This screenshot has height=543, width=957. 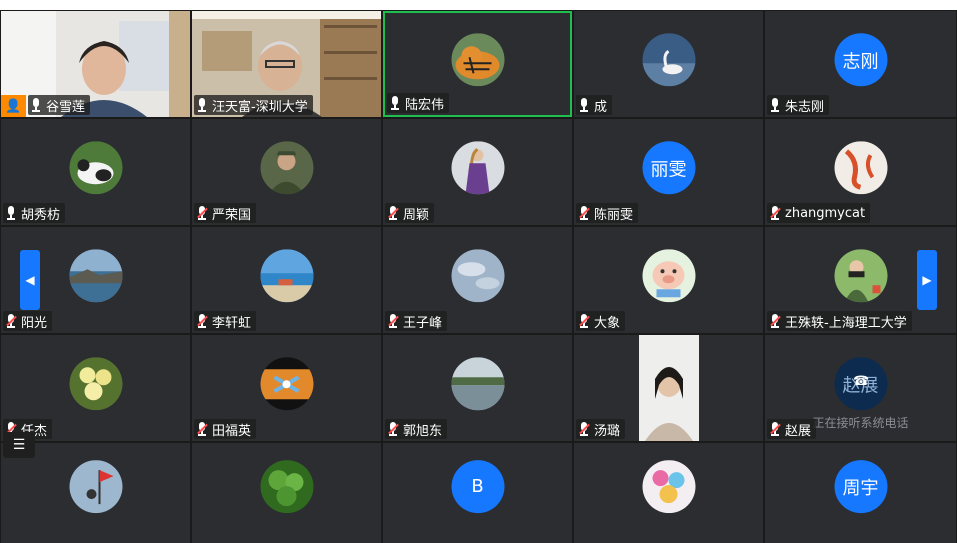 What do you see at coordinates (41, 215) in the screenshot?
I see `participant-name: 胡秀枋` at bounding box center [41, 215].